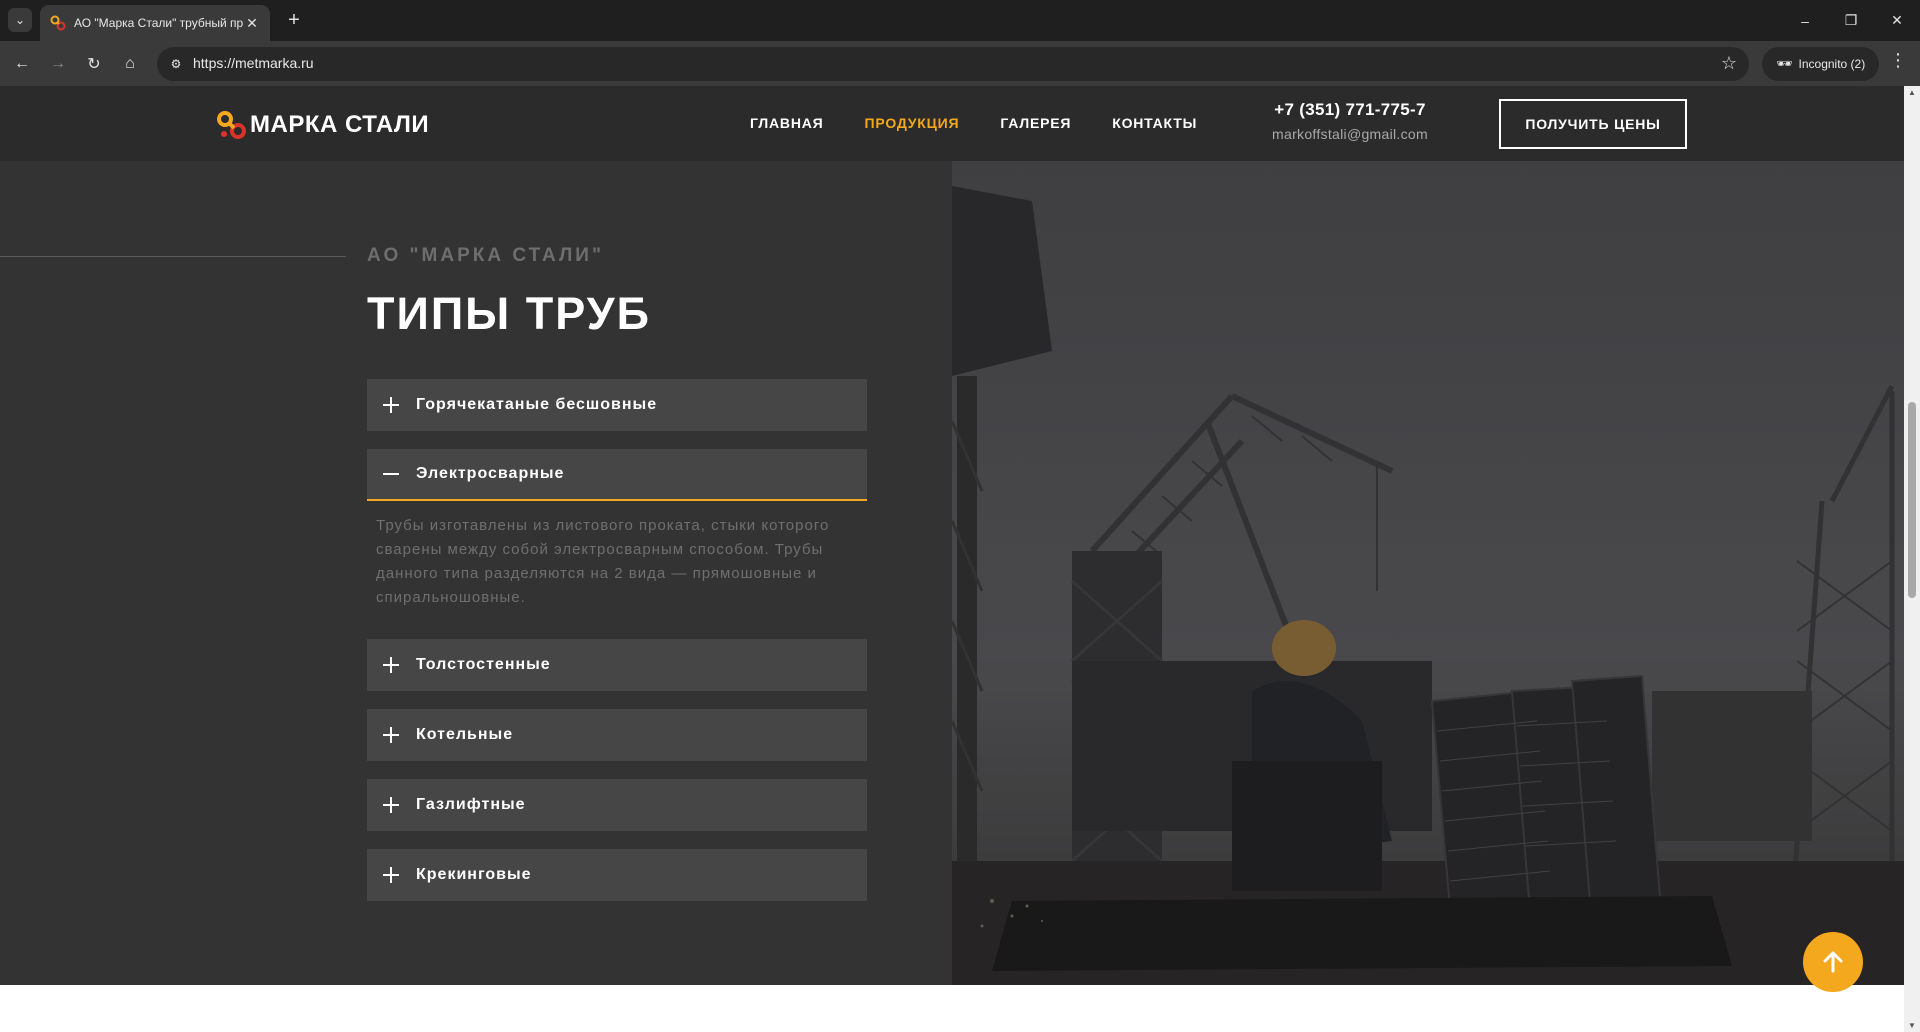  What do you see at coordinates (537, 404) in the screenshot?
I see `accordion-label: Горячекатаные бесшовные` at bounding box center [537, 404].